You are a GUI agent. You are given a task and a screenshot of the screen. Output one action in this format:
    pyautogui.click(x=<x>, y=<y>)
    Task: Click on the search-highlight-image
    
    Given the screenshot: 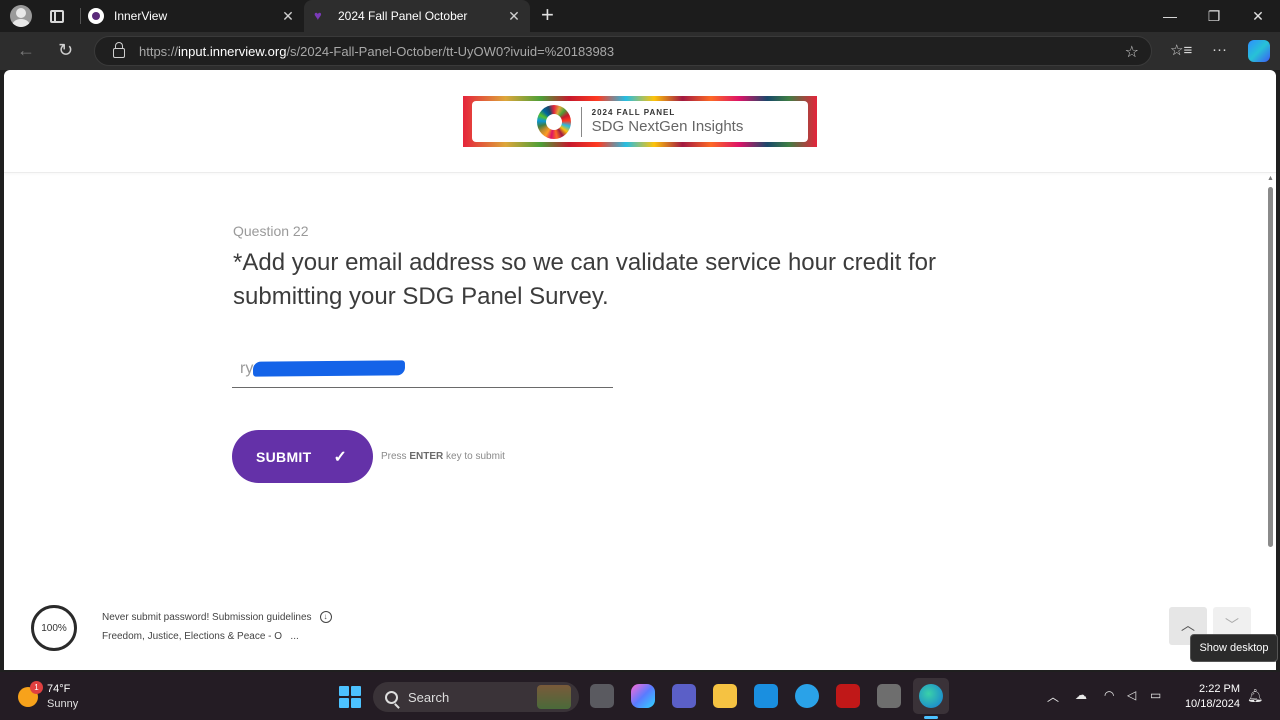 What is the action you would take?
    pyautogui.click(x=554, y=697)
    